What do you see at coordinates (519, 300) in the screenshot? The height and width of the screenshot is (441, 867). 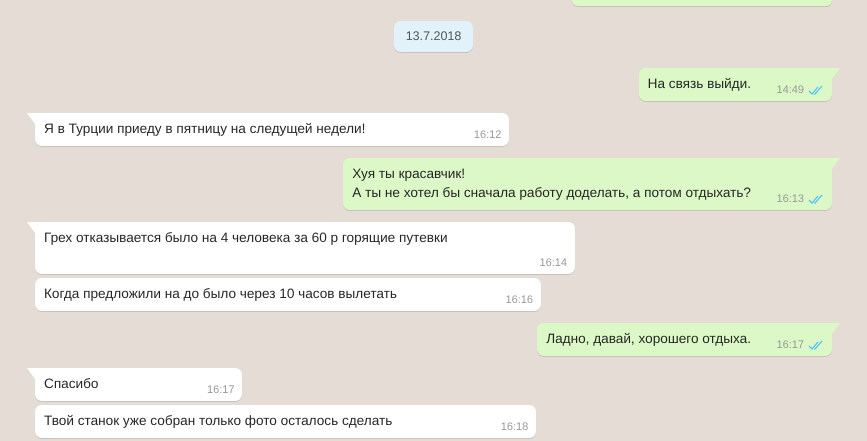 I see `message-time: 16:16` at bounding box center [519, 300].